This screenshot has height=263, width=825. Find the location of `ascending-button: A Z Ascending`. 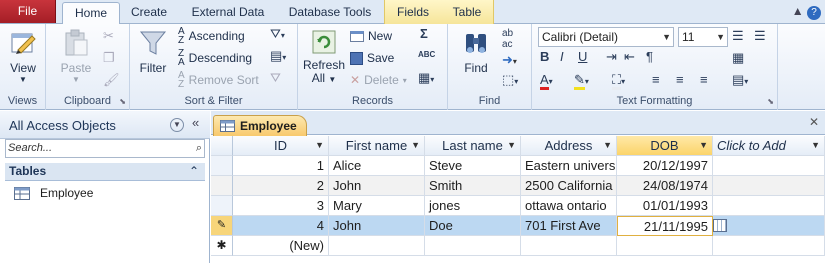

ascending-button: A Z Ascending is located at coordinates (211, 36).